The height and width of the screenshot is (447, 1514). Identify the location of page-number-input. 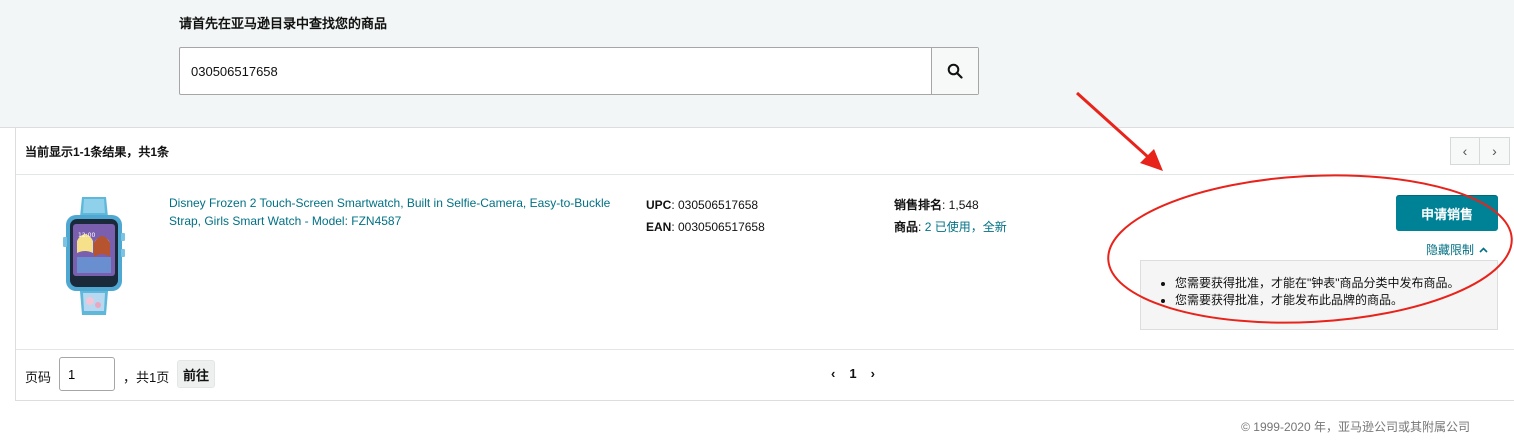
(87, 374).